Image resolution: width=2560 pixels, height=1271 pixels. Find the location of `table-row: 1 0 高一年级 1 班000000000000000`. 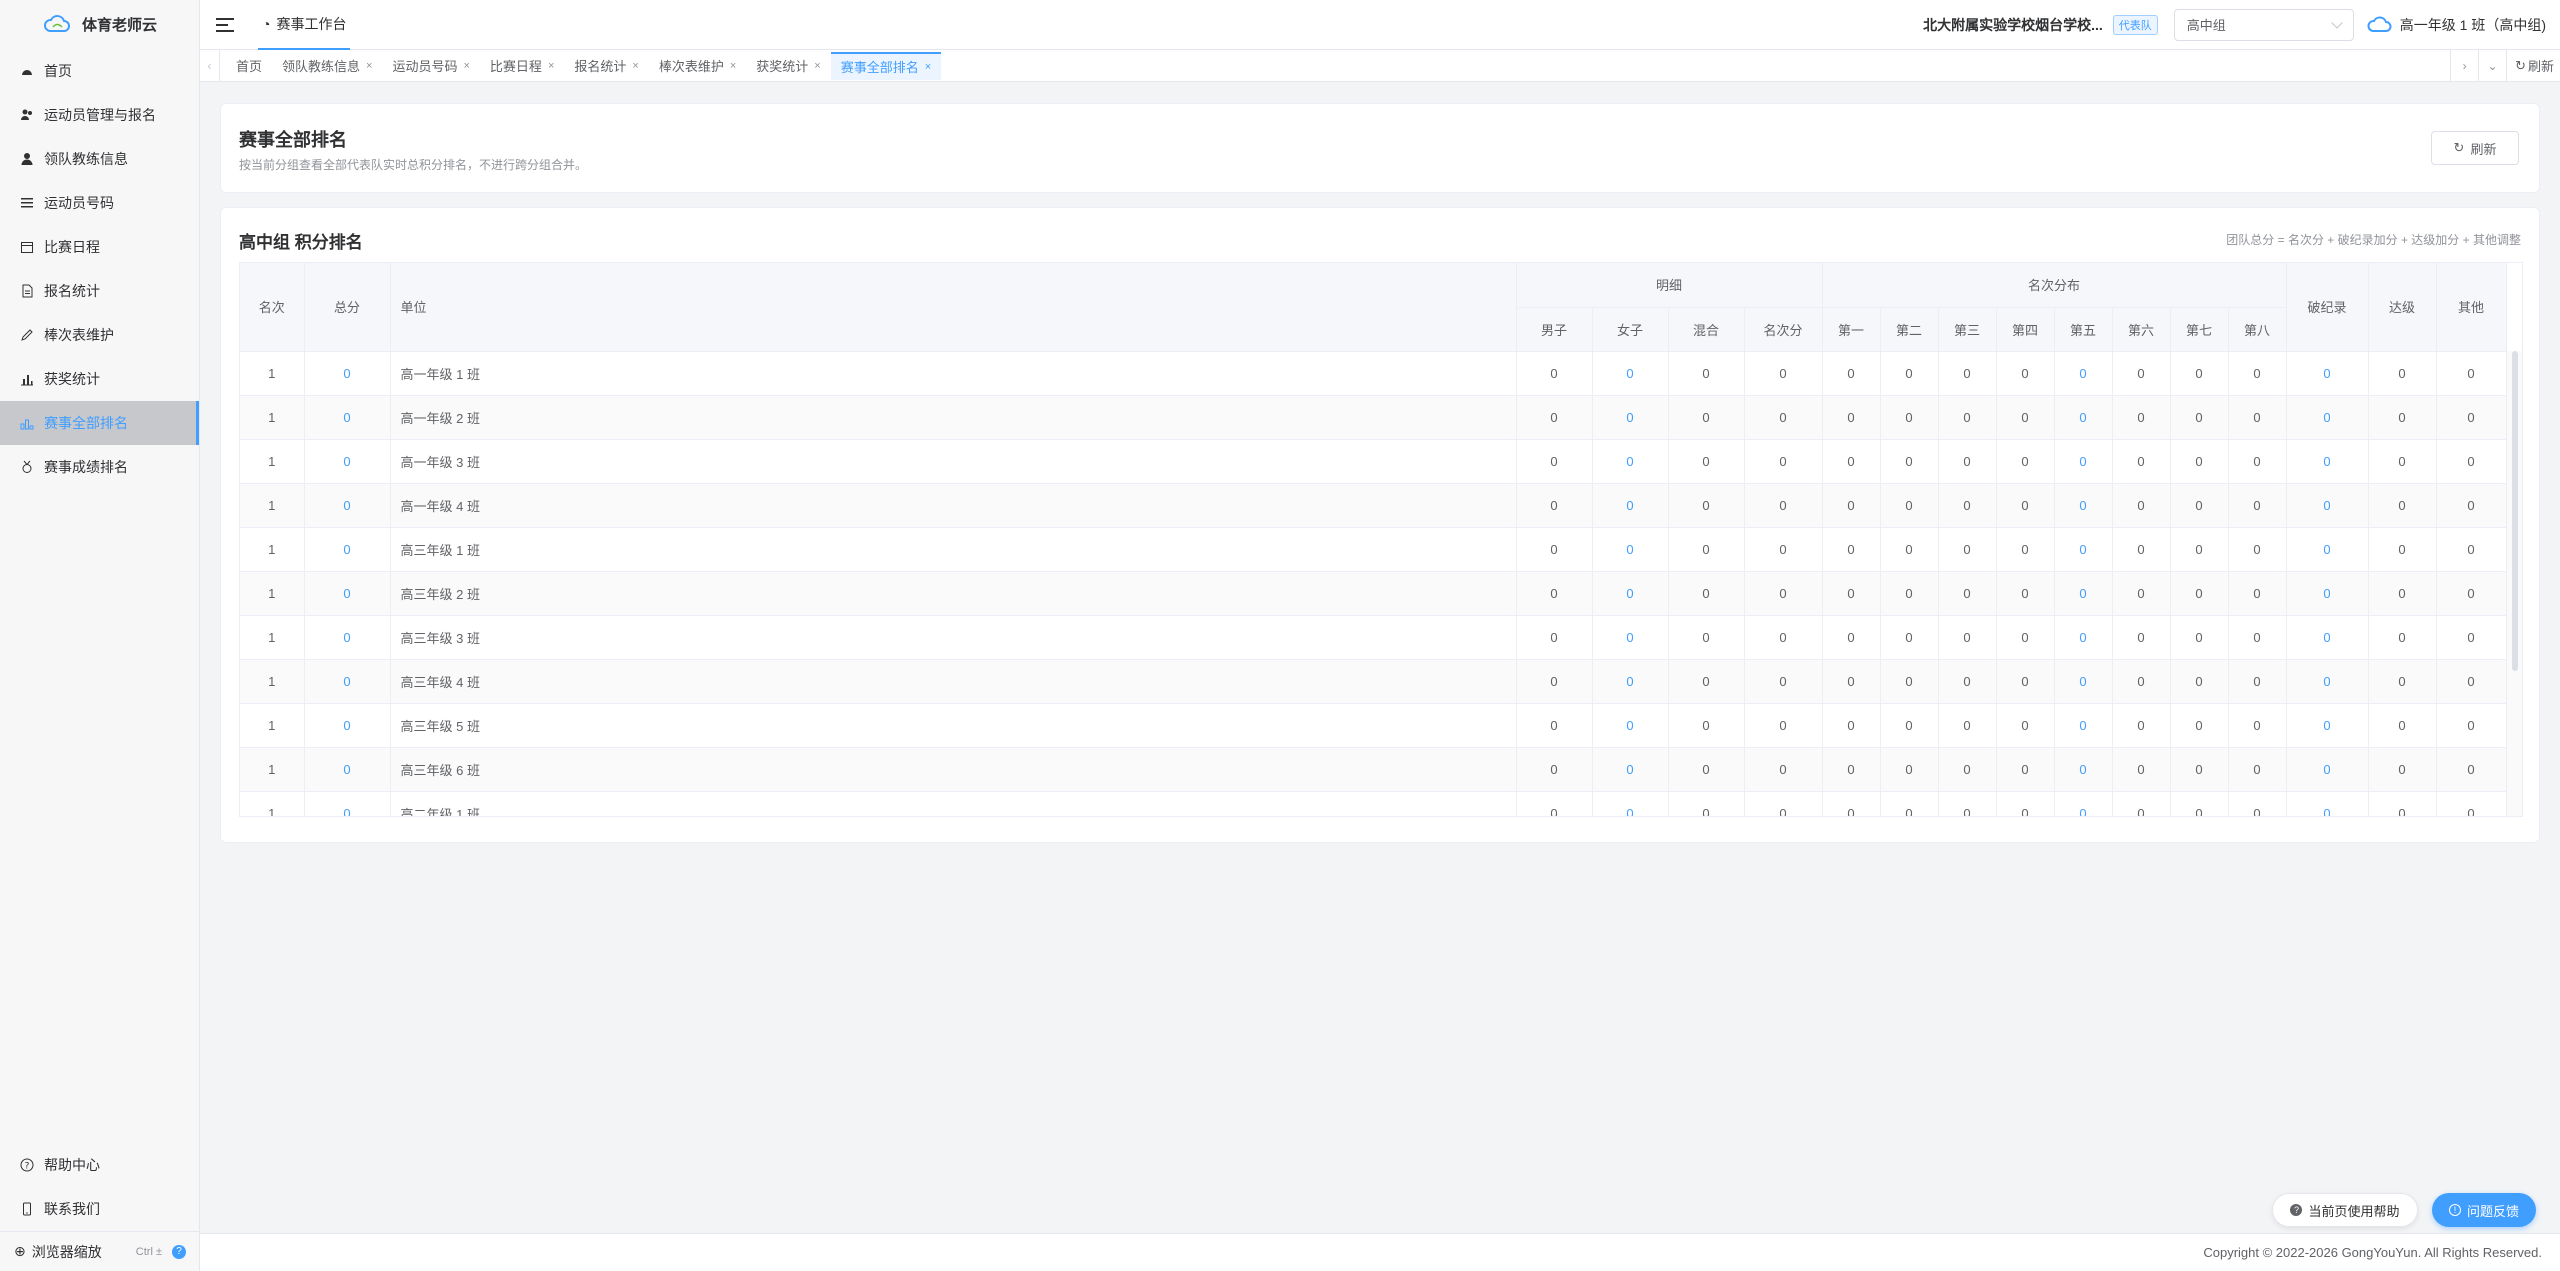

table-row: 1 0 高一年级 1 班000000000000000 is located at coordinates (1373, 373).